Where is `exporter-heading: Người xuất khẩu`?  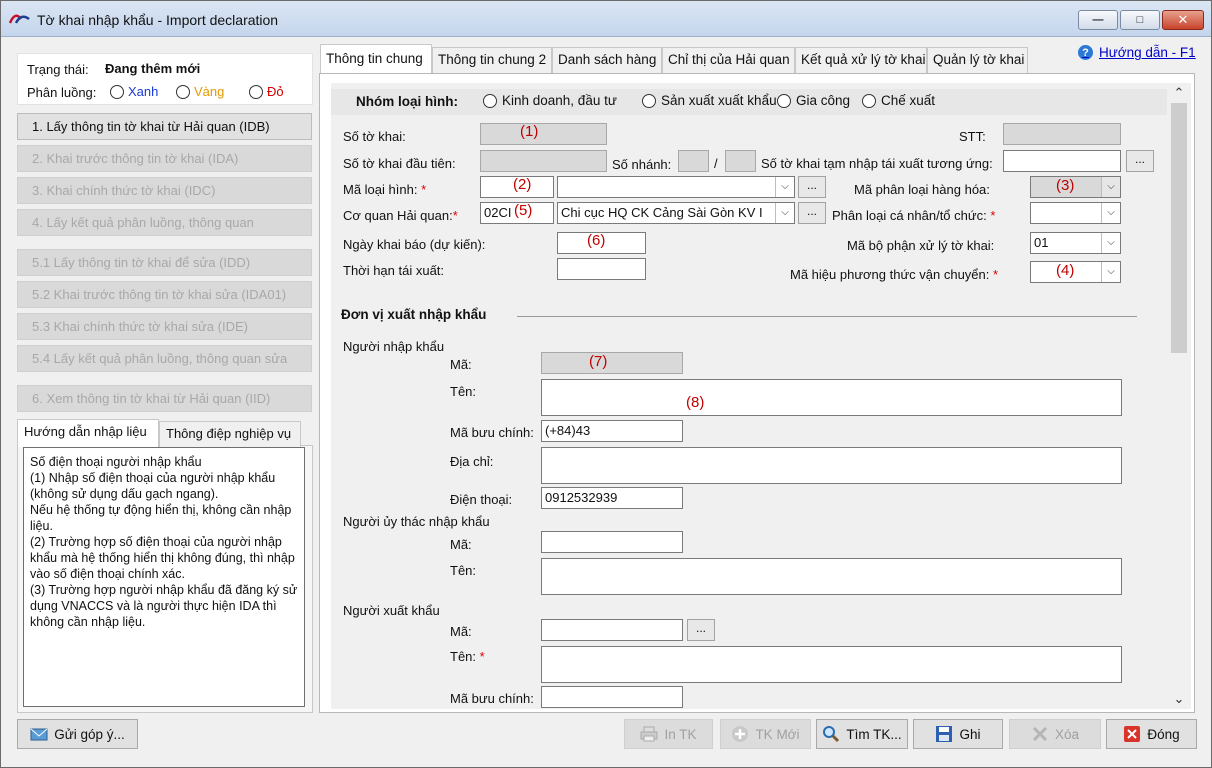 exporter-heading: Người xuất khẩu is located at coordinates (391, 610).